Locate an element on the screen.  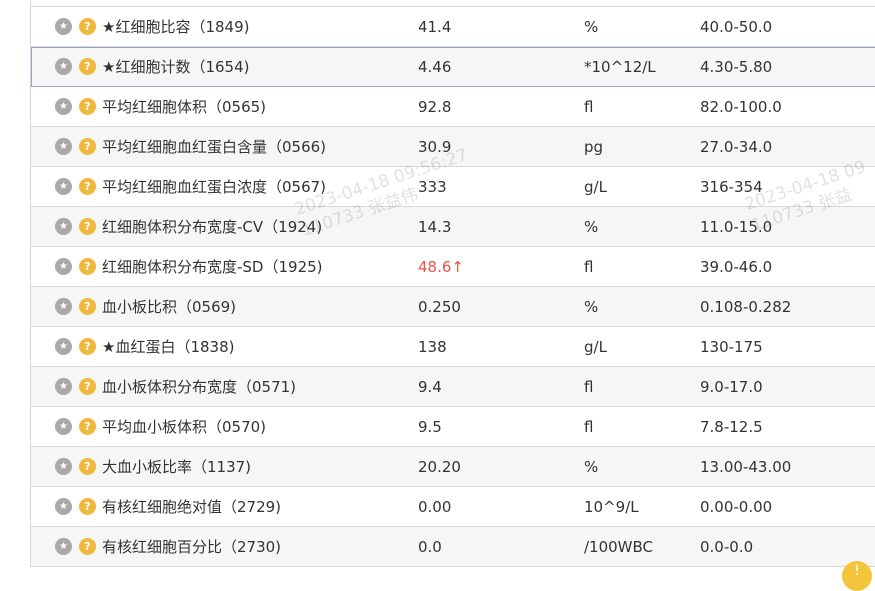
table-row: ★ ? 平均红细胞血红蛋白浓度（0567) 333 g/L 316-354 is located at coordinates (453, 187).